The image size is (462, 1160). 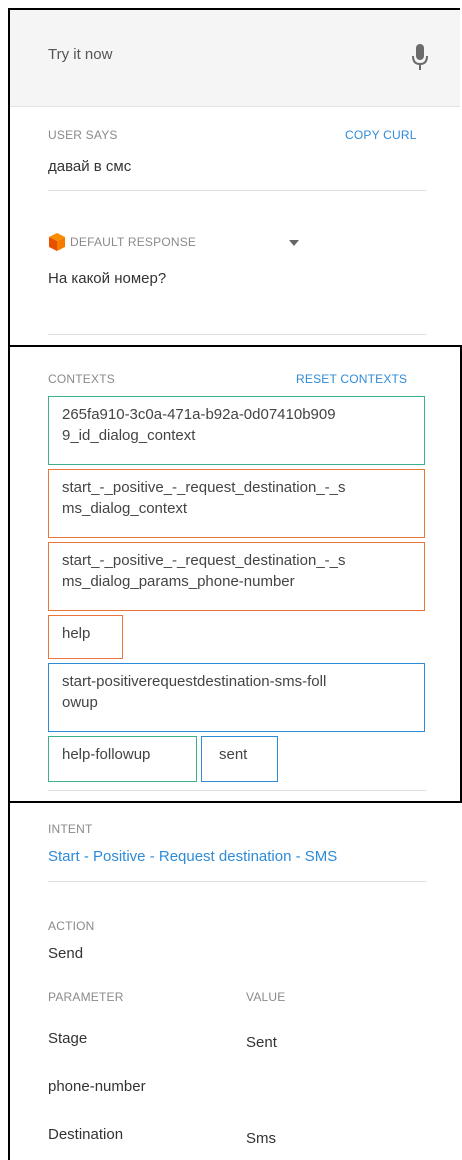 I want to click on default-response-text: На какой номер?, so click(x=107, y=278).